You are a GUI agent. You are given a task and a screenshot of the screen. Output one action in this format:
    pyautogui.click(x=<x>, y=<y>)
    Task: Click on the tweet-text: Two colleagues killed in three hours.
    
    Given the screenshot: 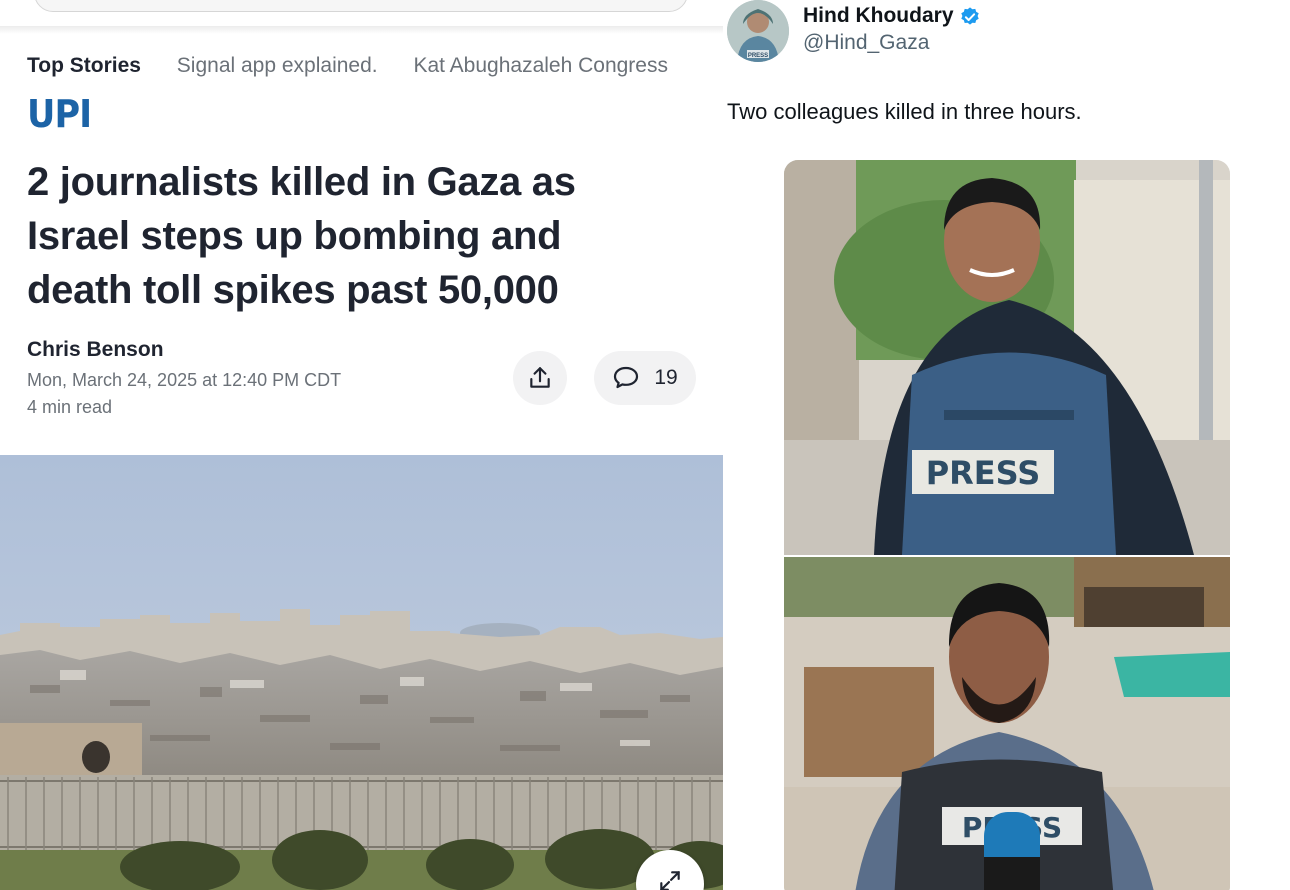 What is the action you would take?
    pyautogui.click(x=904, y=111)
    